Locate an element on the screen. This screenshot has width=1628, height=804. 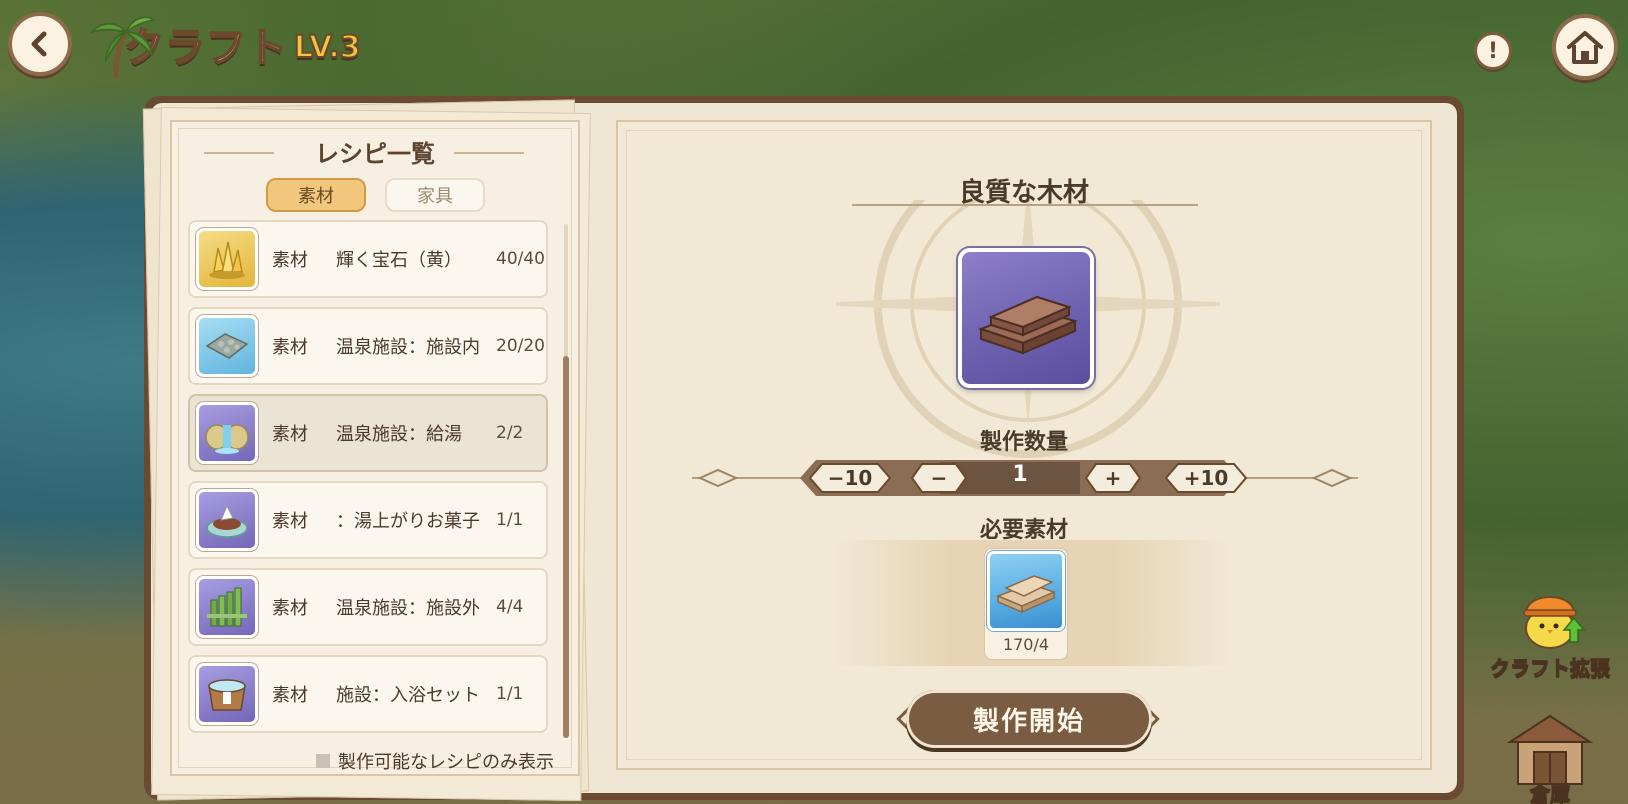
item-name: 温泉施設：施設内 is located at coordinates (408, 347).